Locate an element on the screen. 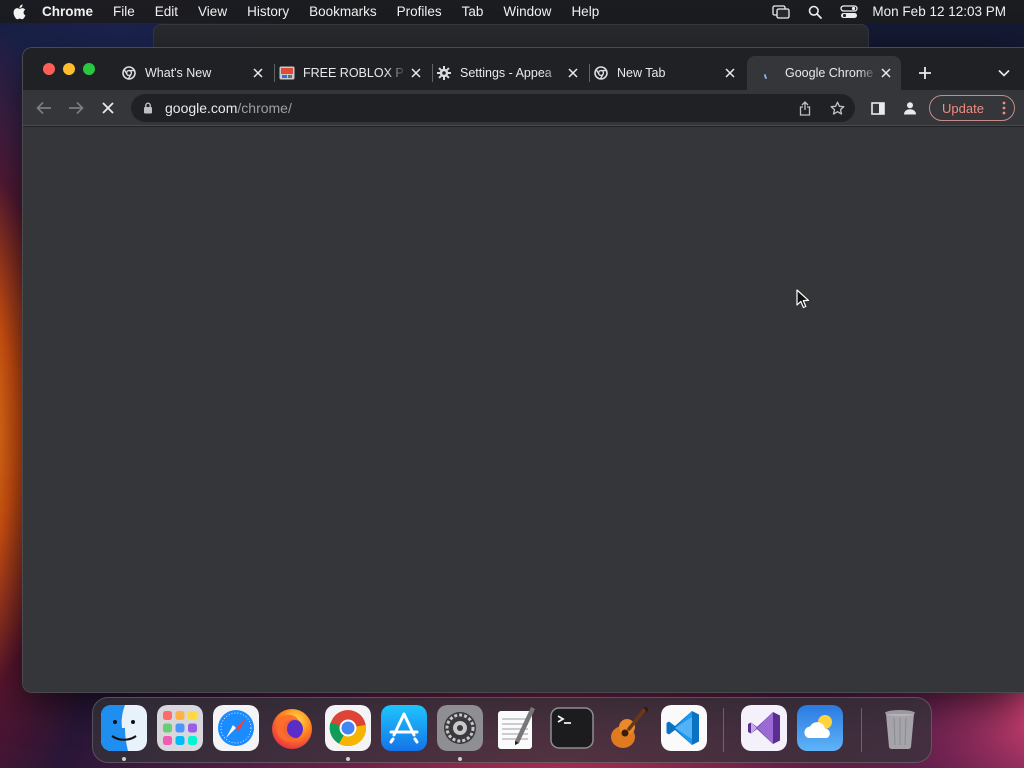  dock is located at coordinates (512, 730).